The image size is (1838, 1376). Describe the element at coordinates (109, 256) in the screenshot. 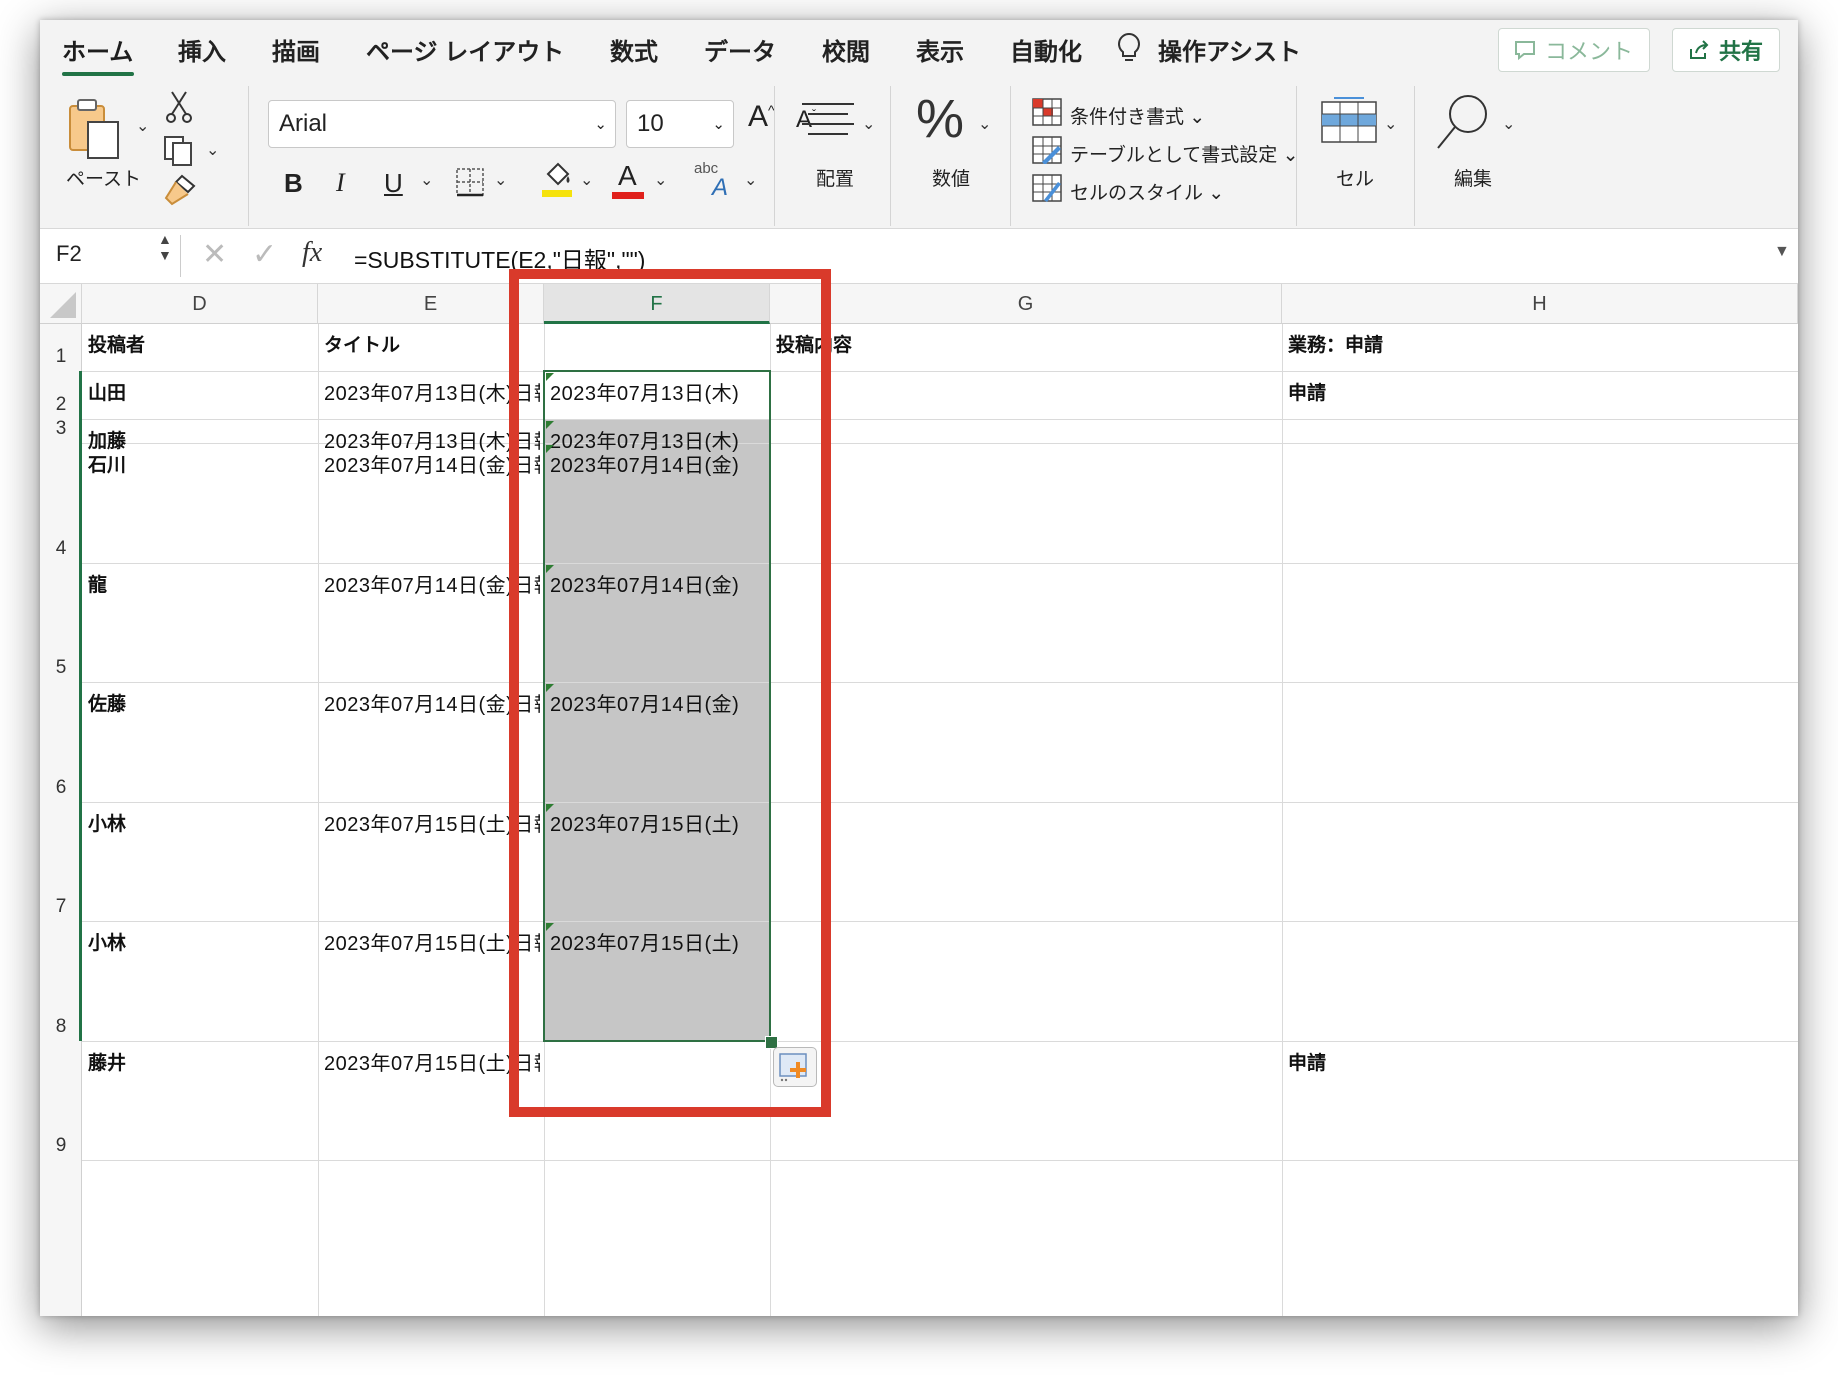

I see `name-box: F2 ▲ ▼` at that location.